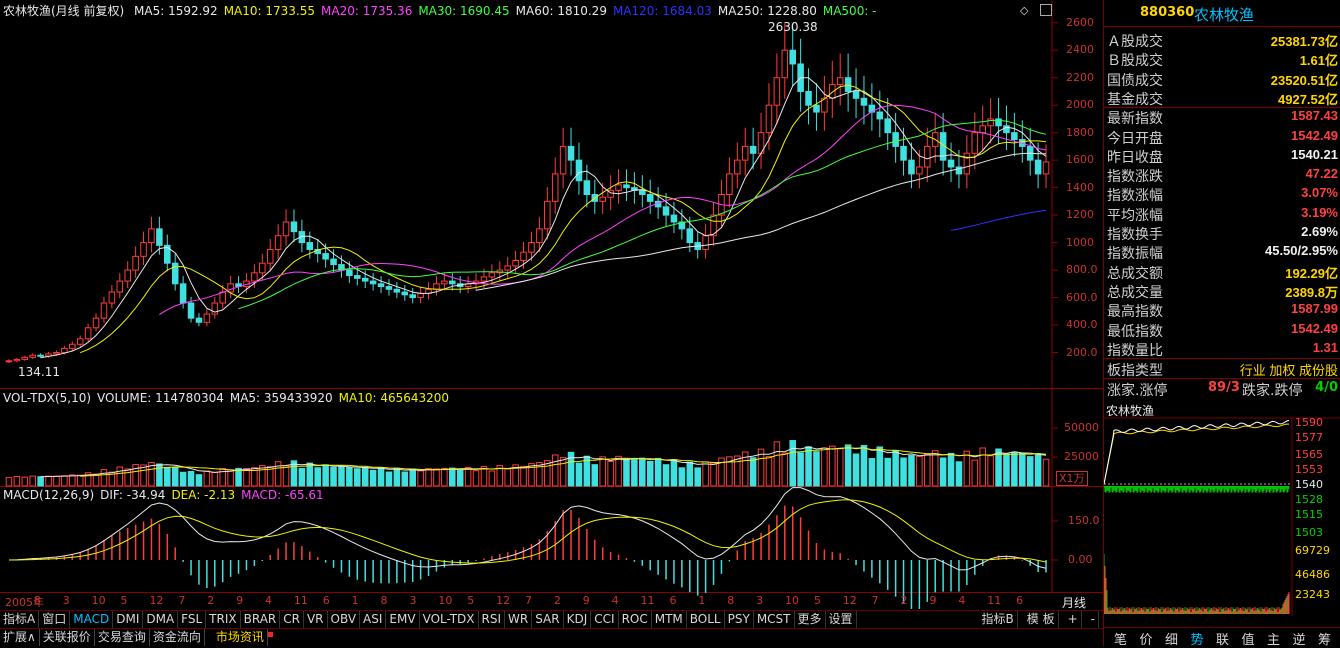 The image size is (1340, 648). I want to click on mini-price-tick: 1553, so click(1309, 469).